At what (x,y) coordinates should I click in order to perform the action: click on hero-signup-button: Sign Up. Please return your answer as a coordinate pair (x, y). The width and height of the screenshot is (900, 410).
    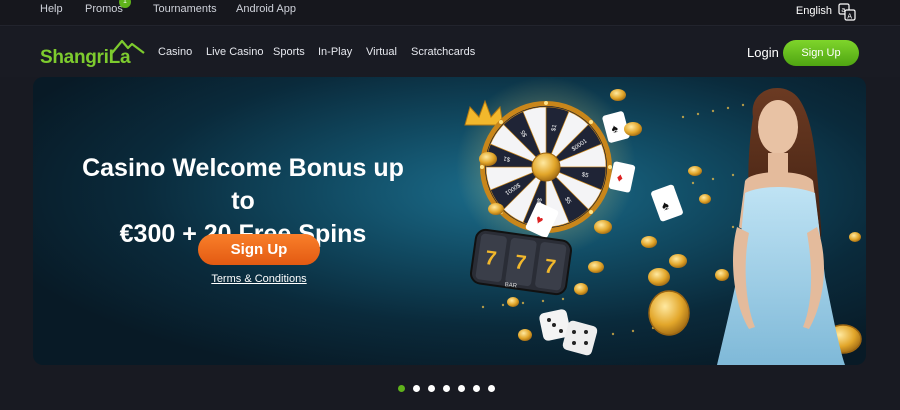
    Looking at the image, I should click on (259, 249).